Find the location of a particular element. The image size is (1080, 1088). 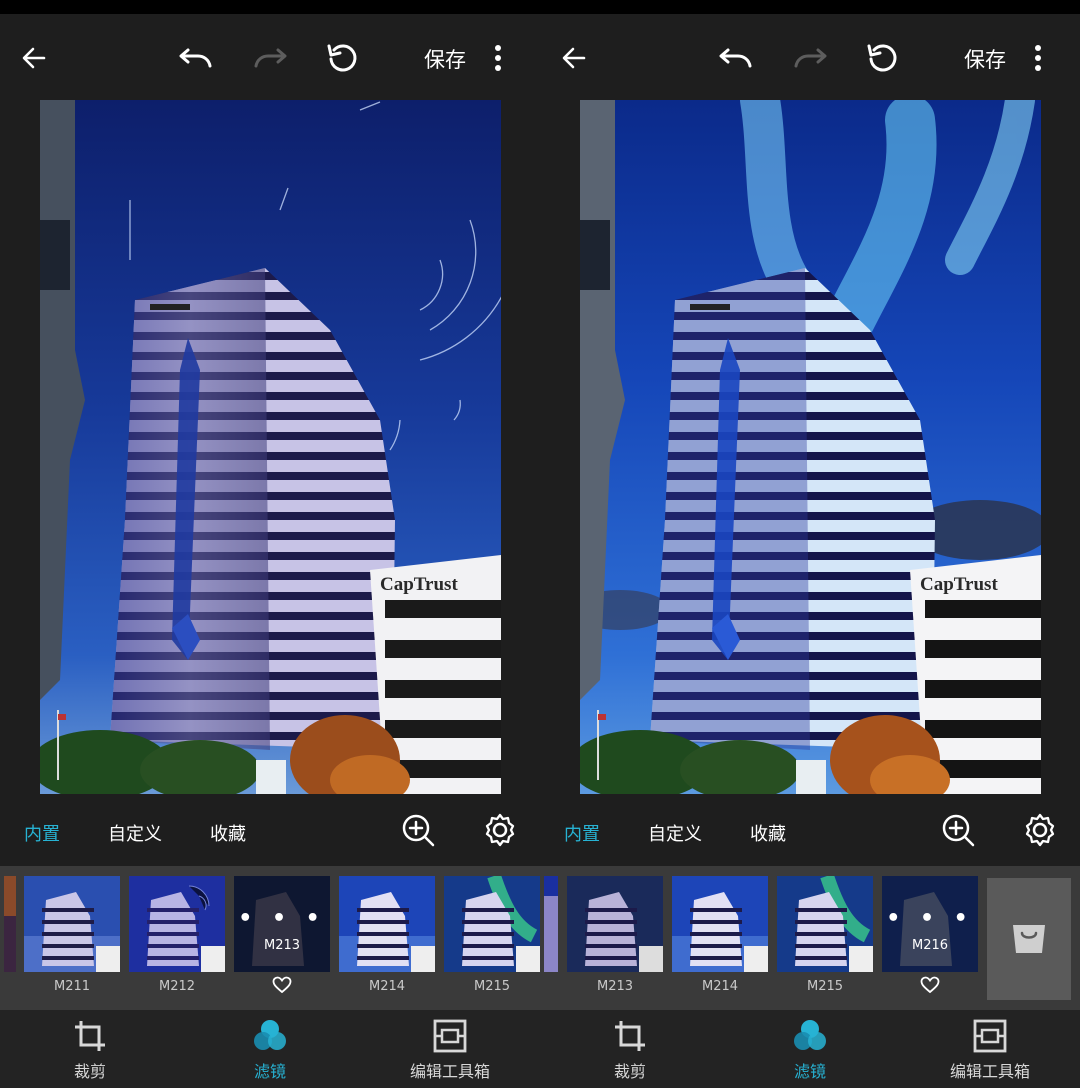

filter-store-button is located at coordinates (1029, 939).